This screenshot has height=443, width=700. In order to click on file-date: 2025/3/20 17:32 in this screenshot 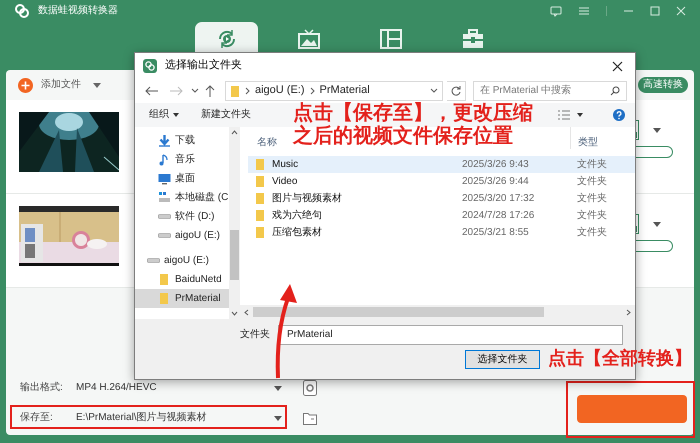, I will do `click(499, 198)`.